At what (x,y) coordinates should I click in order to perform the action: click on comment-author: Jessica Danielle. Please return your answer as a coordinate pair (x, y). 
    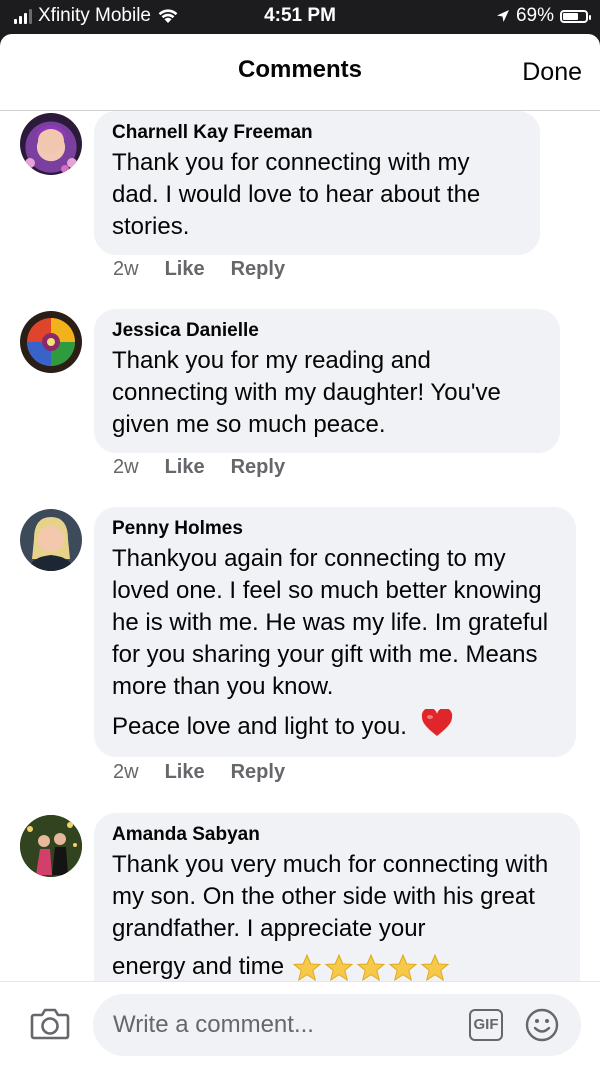
    Looking at the image, I should click on (327, 331).